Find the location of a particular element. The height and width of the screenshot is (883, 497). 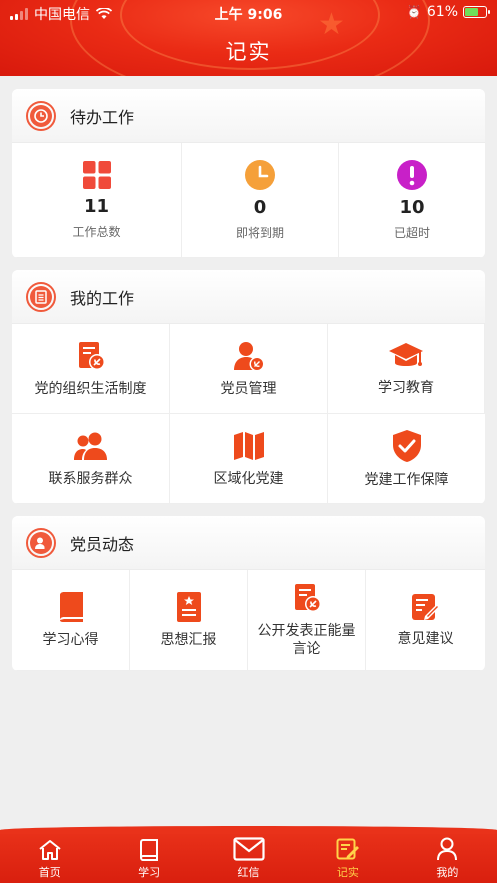

work-item-learning-education: 学习教育 is located at coordinates (406, 369).